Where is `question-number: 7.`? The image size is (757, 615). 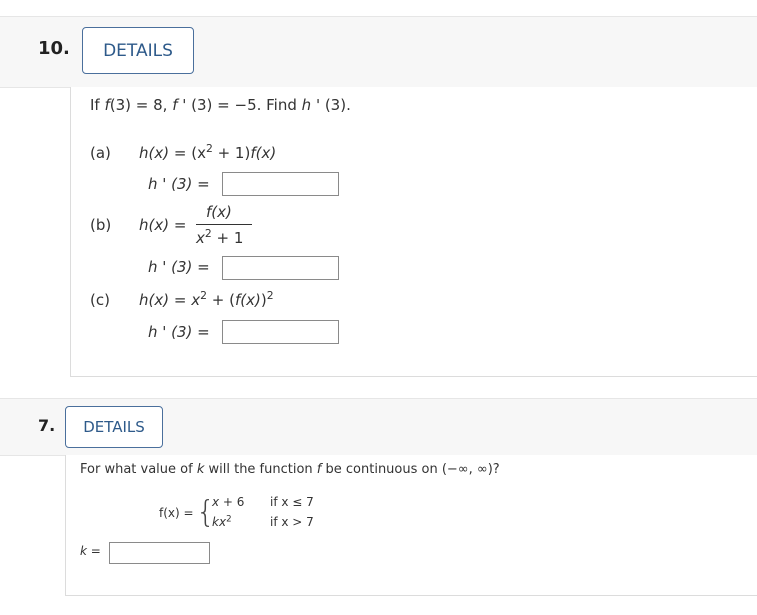 question-number: 7. is located at coordinates (47, 425).